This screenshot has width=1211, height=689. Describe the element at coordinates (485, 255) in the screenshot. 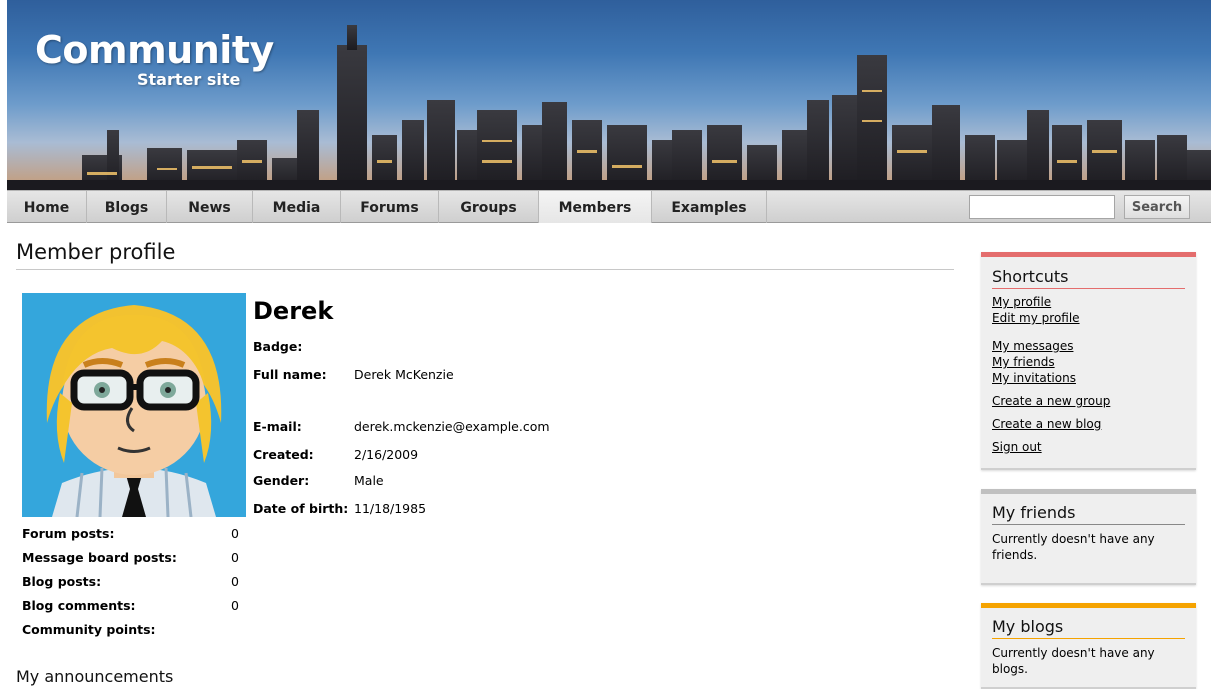

I see `page-title: Member profile` at that location.